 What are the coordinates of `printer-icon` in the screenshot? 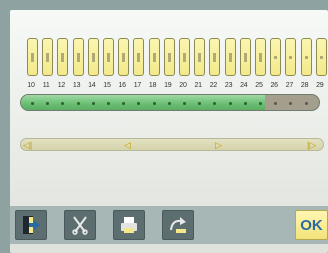 It's located at (129, 225).